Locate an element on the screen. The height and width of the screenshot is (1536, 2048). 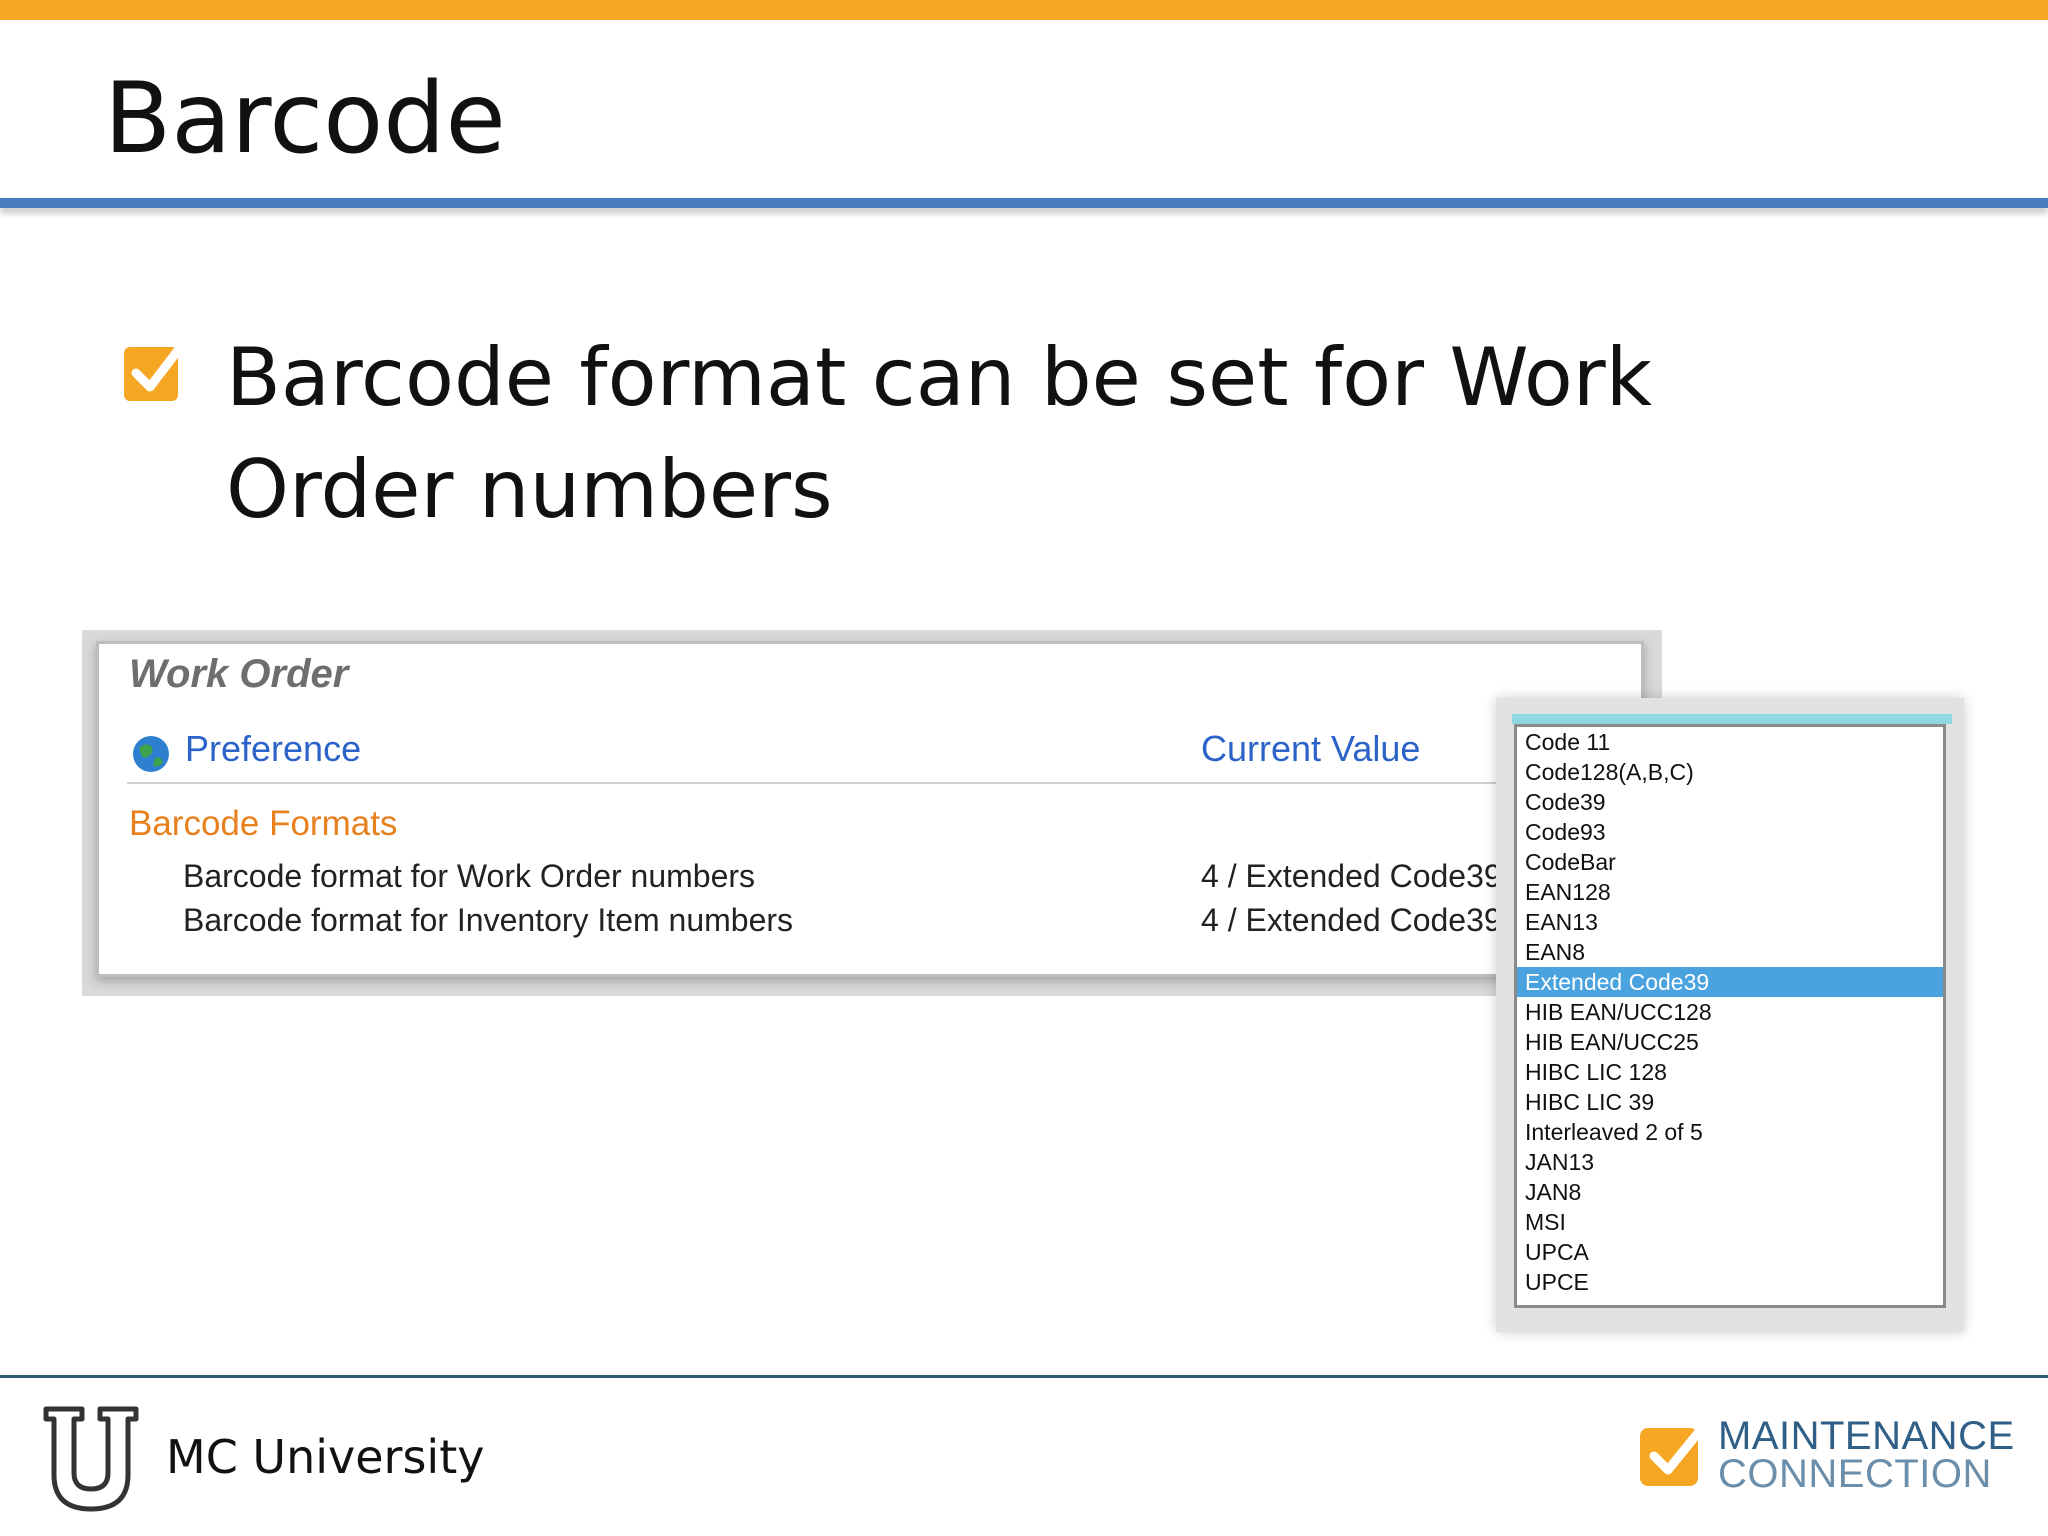
dropdown-option: HIBC LIC 128 is located at coordinates (1730, 1072).